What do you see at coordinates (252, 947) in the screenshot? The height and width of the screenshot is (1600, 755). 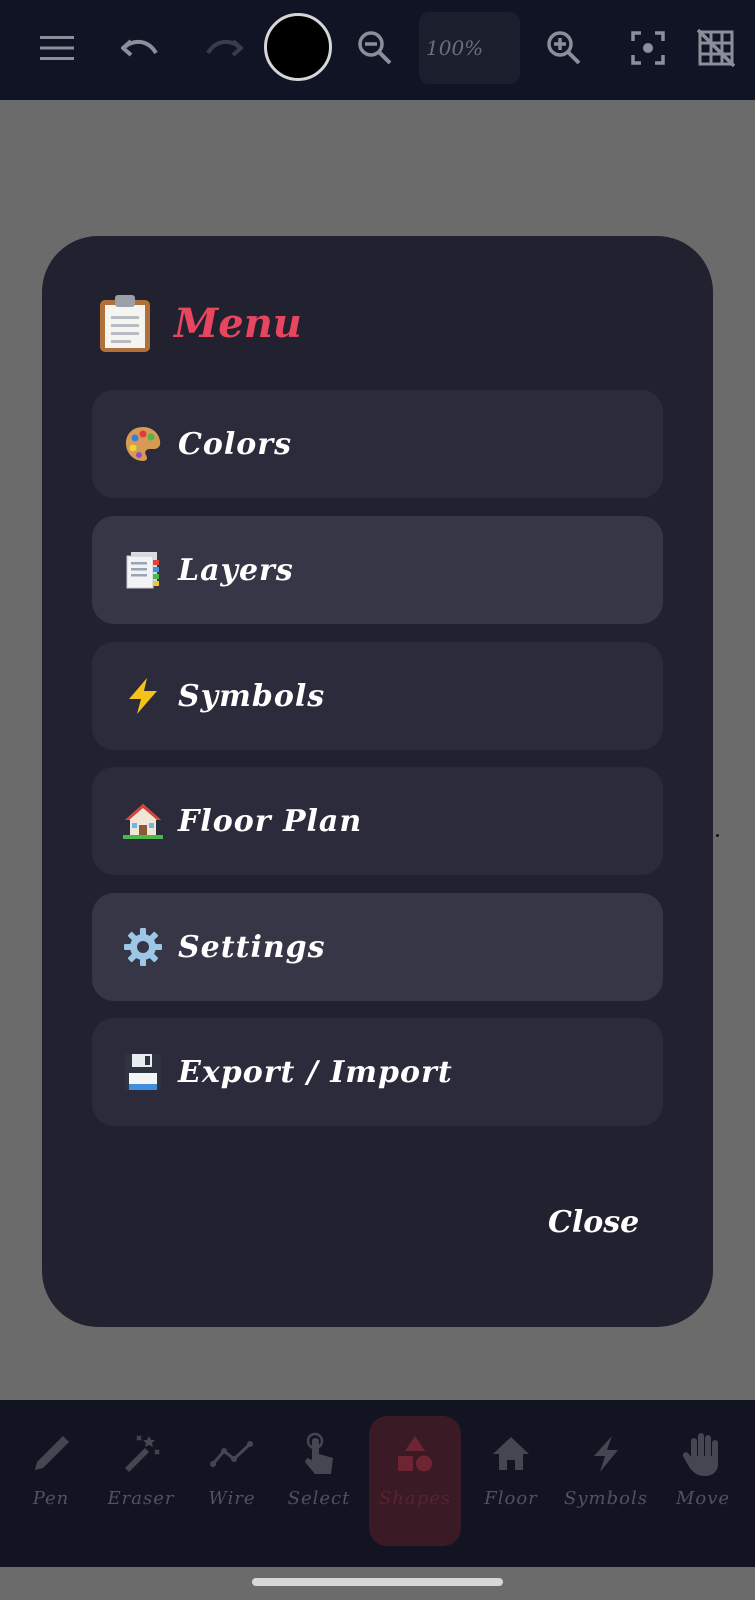 I see `menu-item-label: Settings` at bounding box center [252, 947].